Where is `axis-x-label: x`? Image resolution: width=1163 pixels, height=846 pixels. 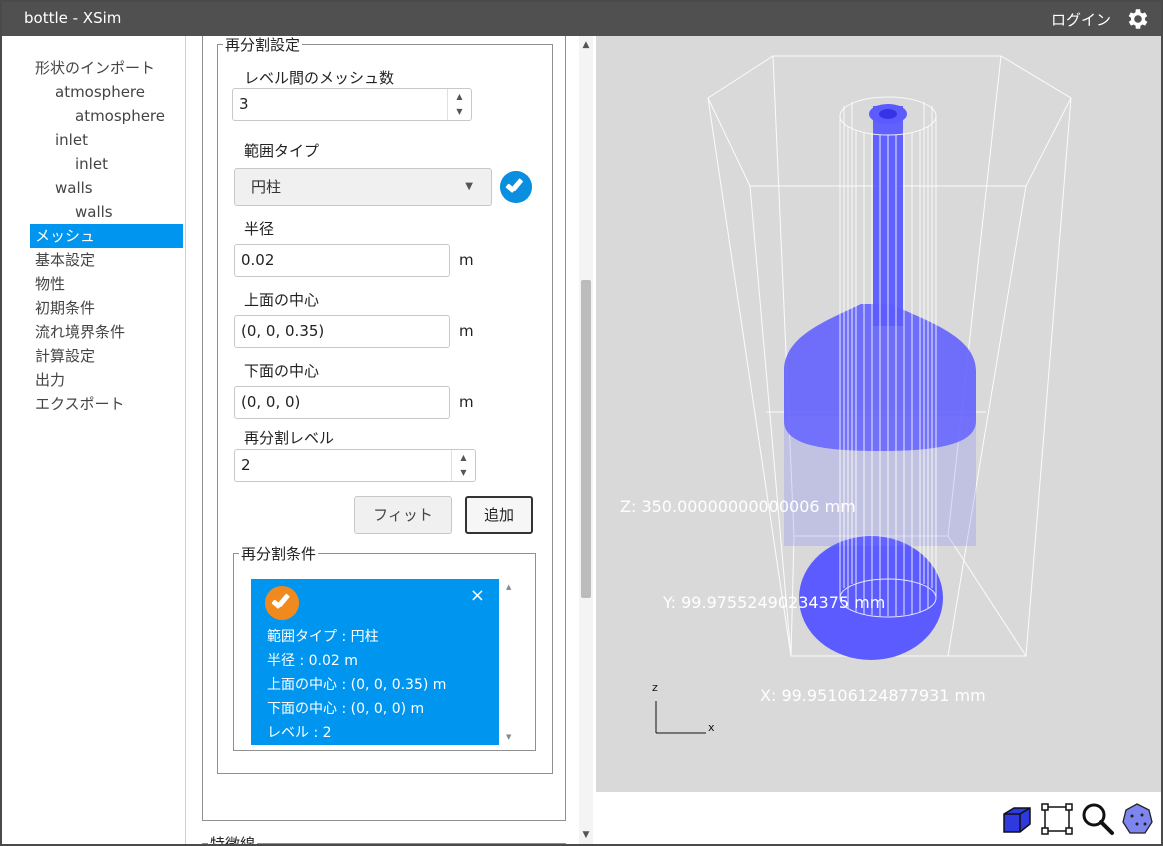
axis-x-label: x is located at coordinates (711, 727).